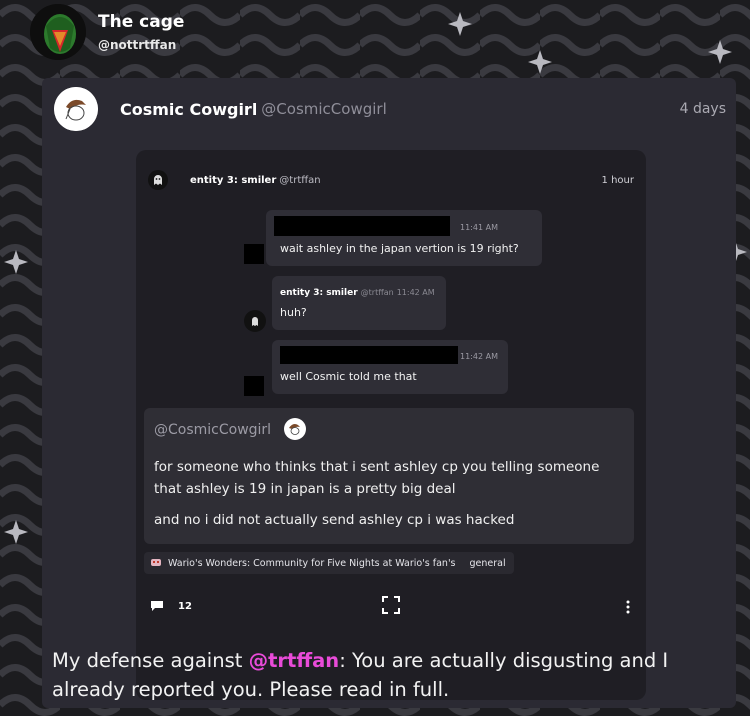  I want to click on embedded-author-handle: @trtffan, so click(300, 180).